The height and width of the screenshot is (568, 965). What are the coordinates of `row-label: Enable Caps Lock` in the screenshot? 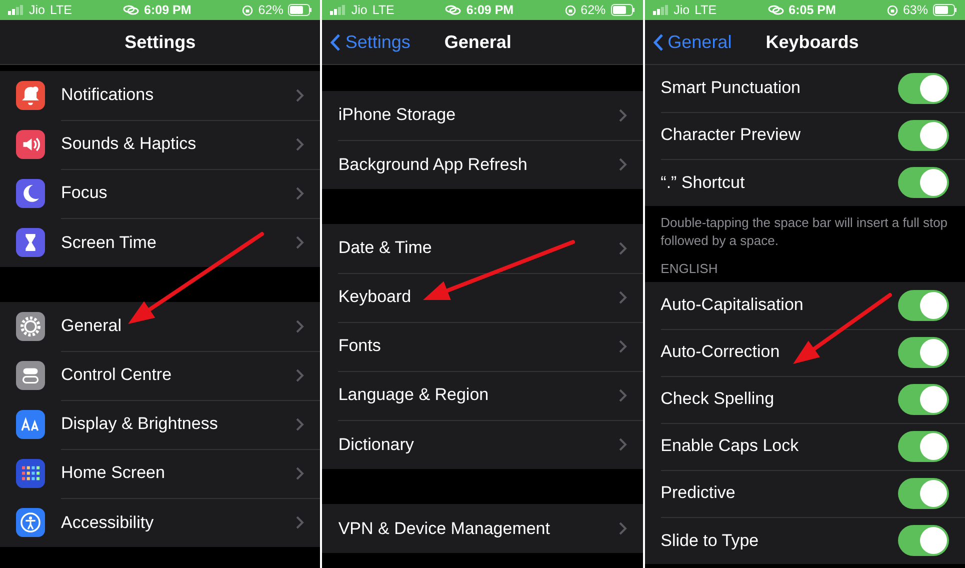 It's located at (729, 446).